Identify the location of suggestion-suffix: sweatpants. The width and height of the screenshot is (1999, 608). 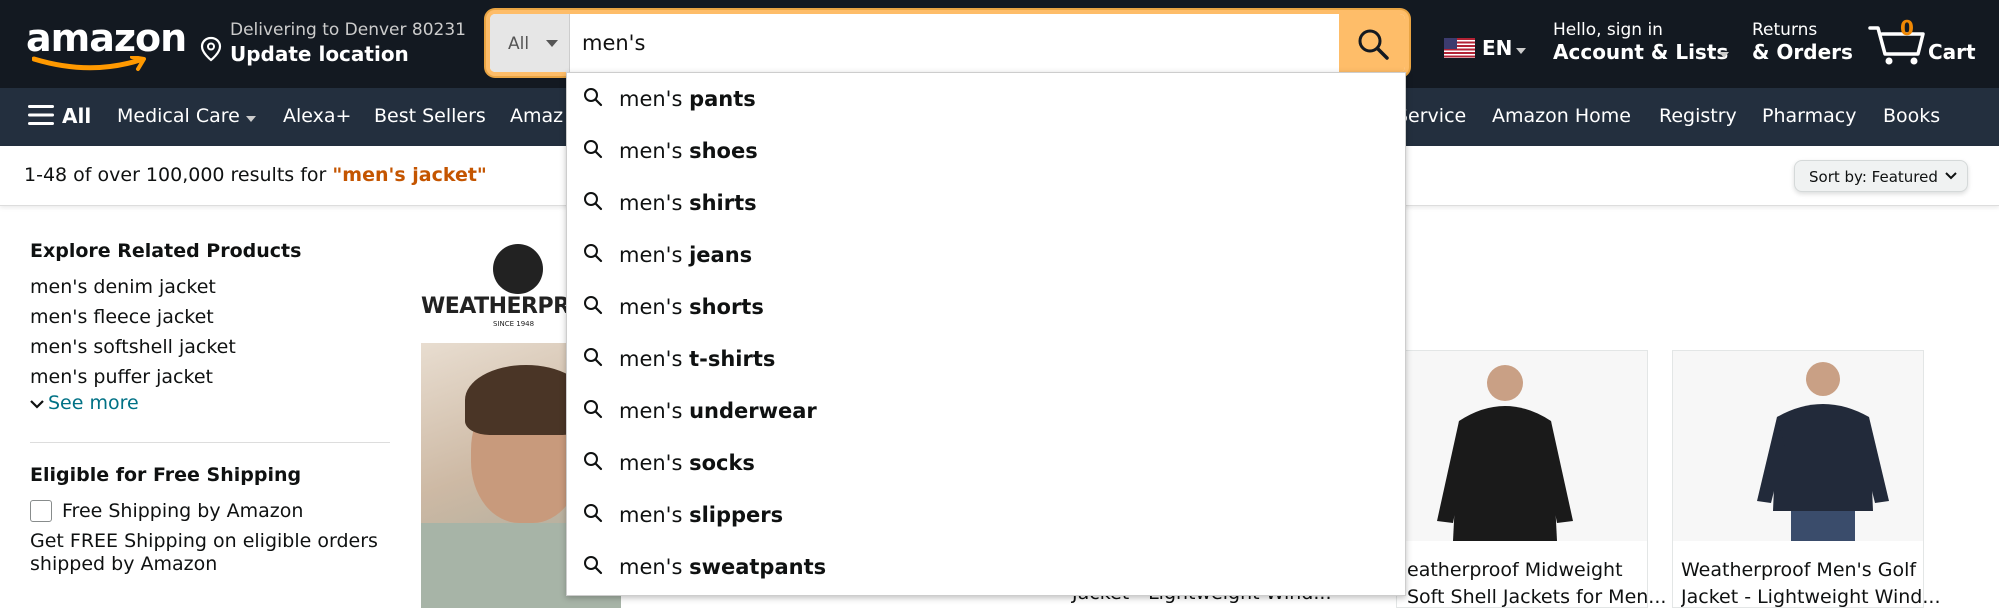
(758, 567).